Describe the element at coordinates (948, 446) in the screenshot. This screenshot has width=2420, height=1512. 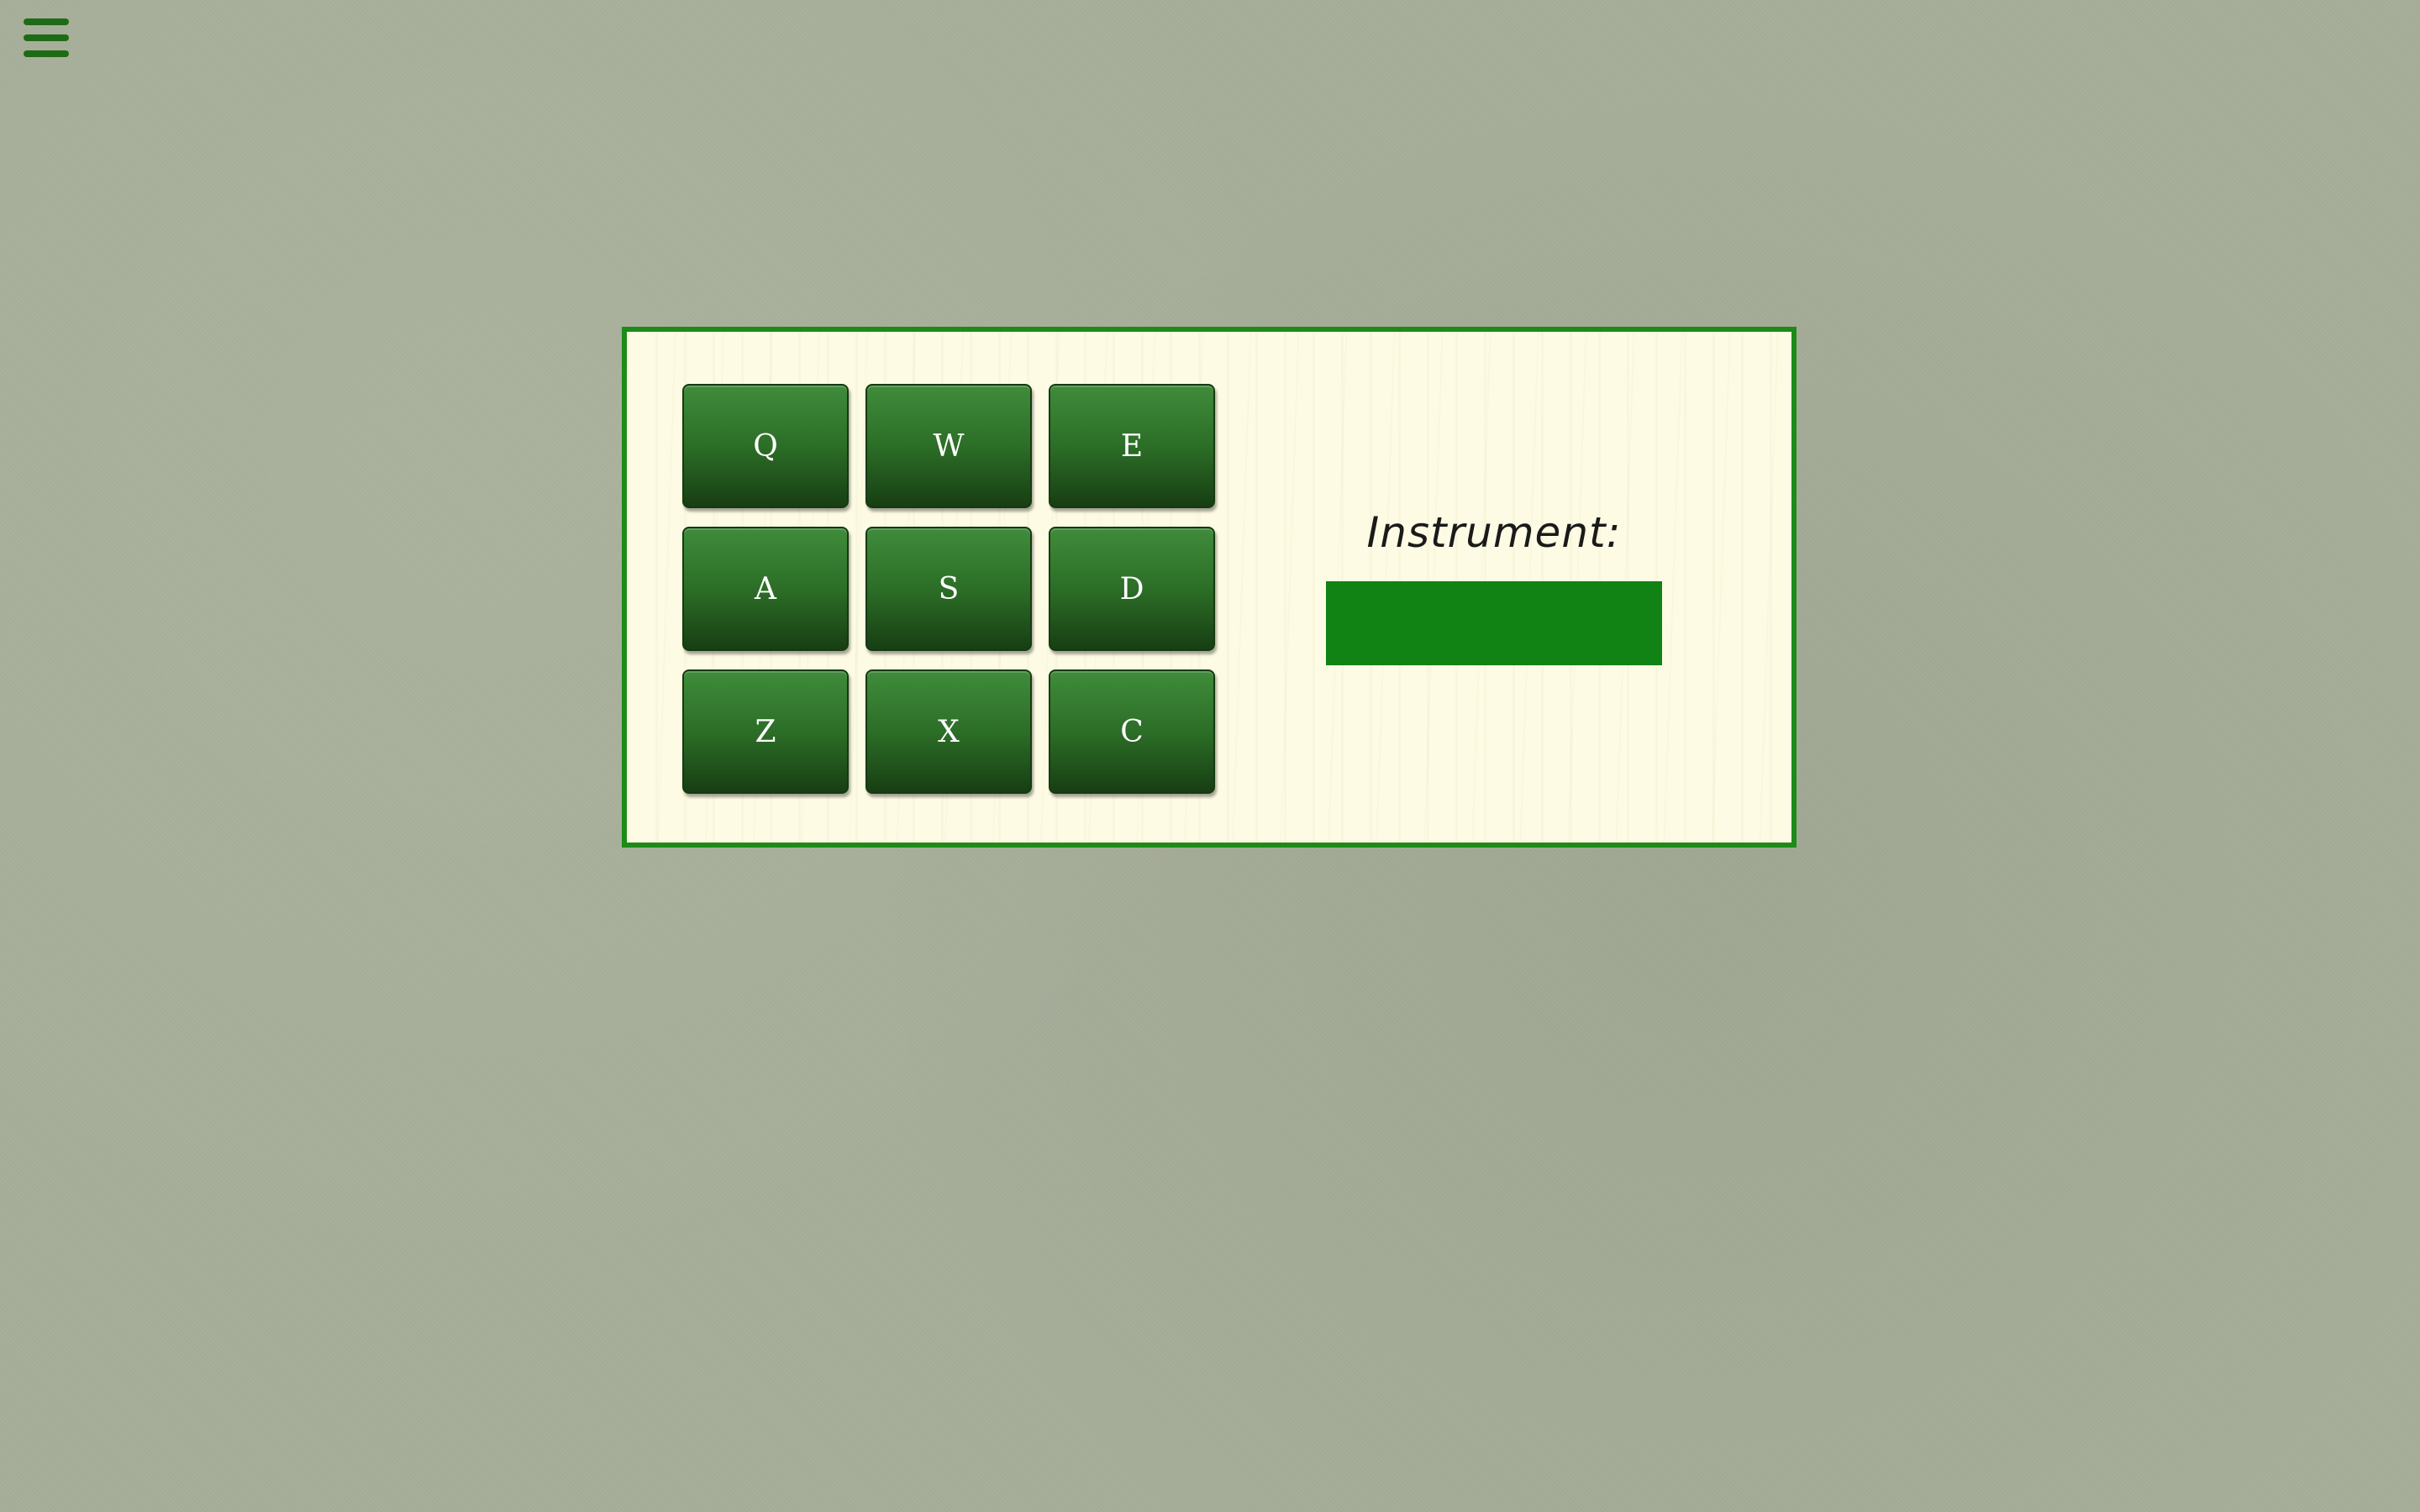
I see `drum-pad-w: W` at that location.